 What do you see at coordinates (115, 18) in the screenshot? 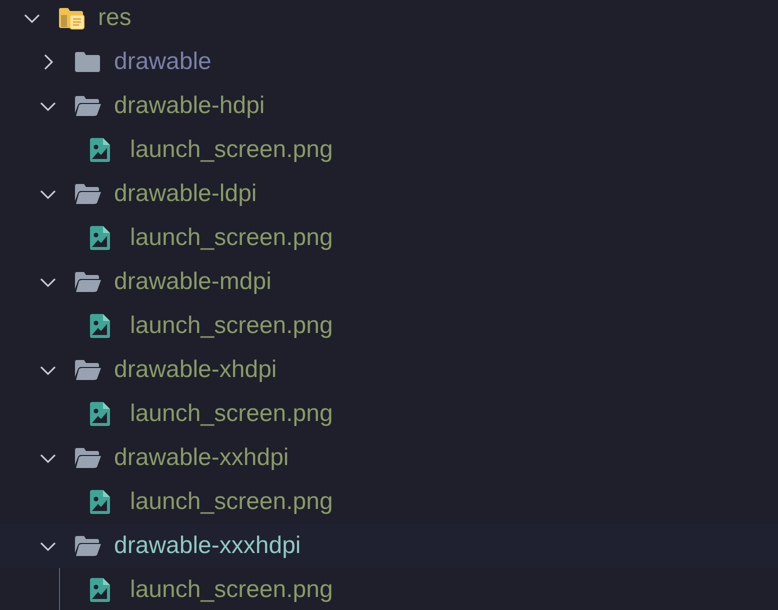
I see `folder-name: res` at bounding box center [115, 18].